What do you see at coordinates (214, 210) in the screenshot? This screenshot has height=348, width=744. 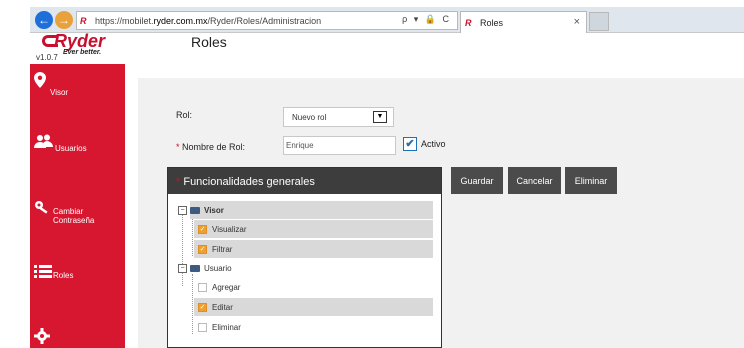 I see `tree-folder-label: Visor` at bounding box center [214, 210].